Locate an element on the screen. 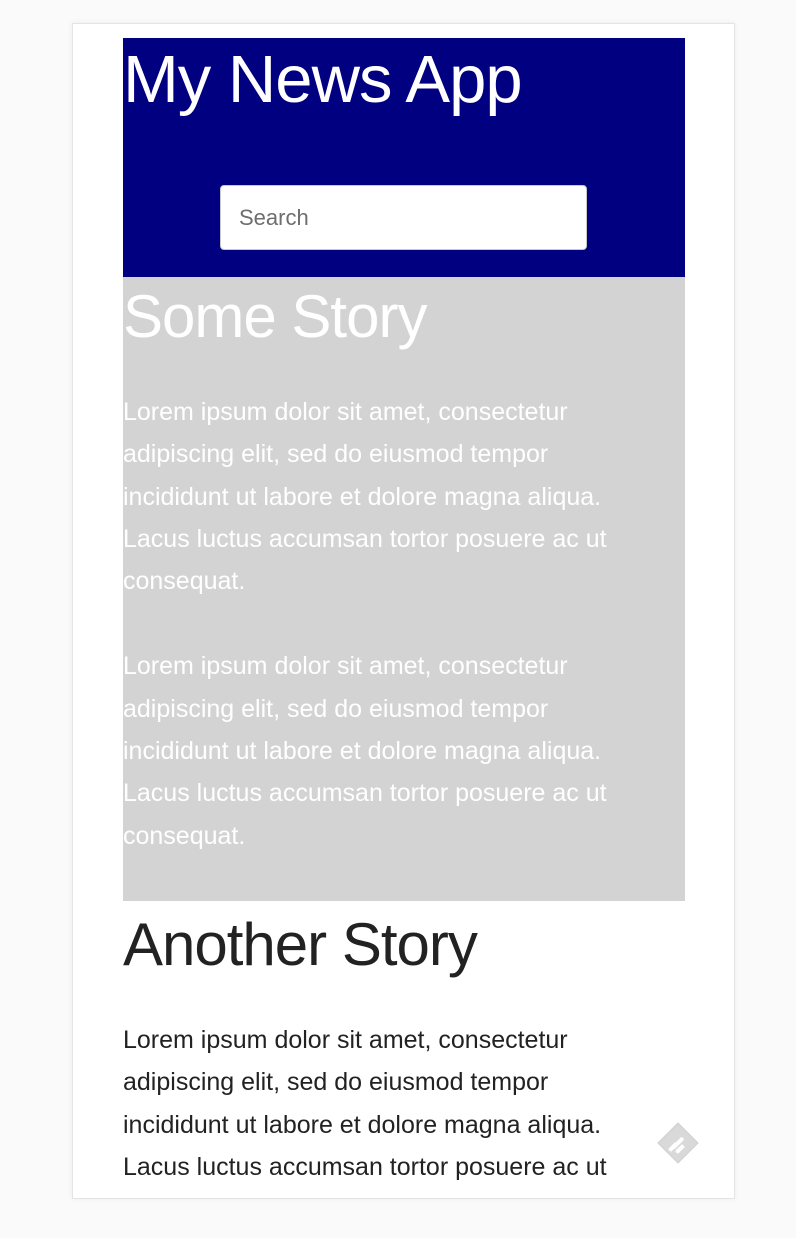 This screenshot has height=1238, width=796. story-title: Some Story is located at coordinates (275, 316).